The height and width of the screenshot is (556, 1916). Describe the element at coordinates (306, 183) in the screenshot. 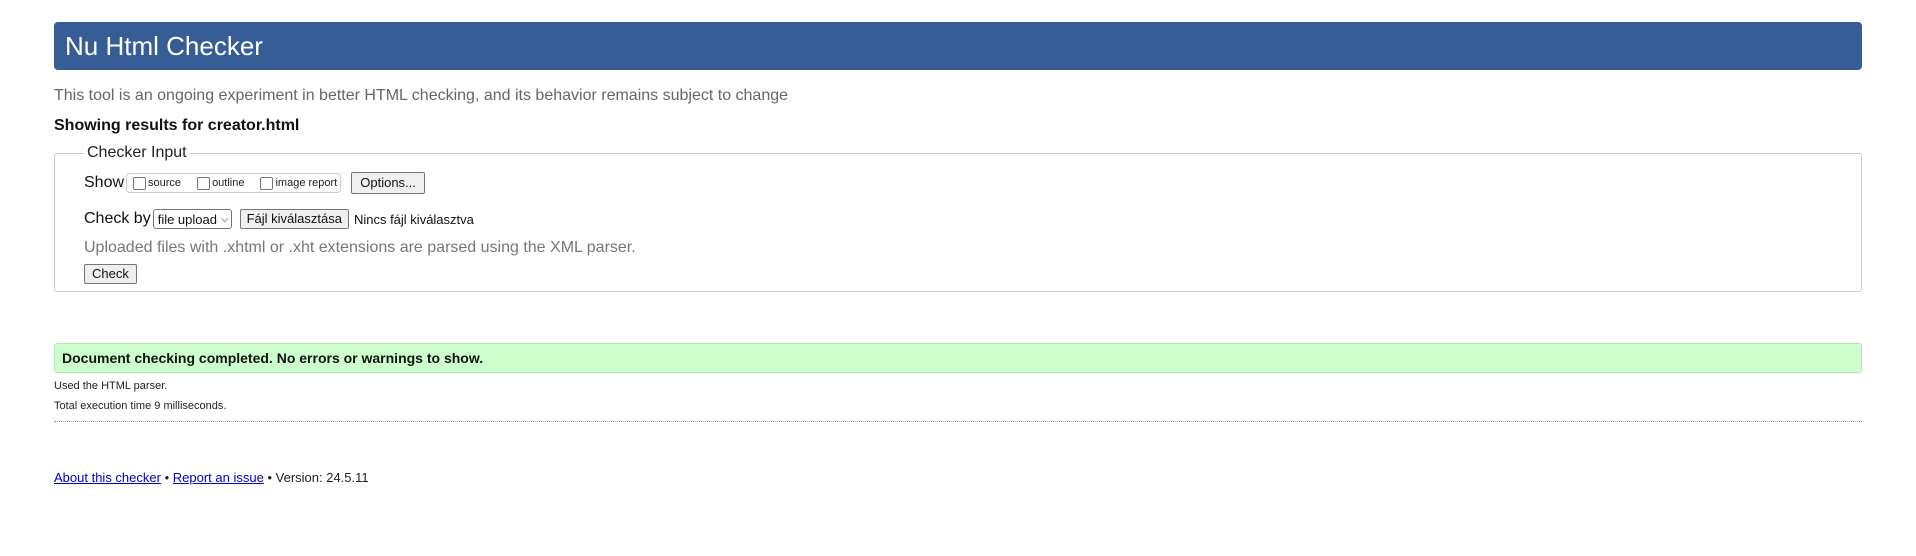

I see `image-report-checkbox-label: image report` at that location.